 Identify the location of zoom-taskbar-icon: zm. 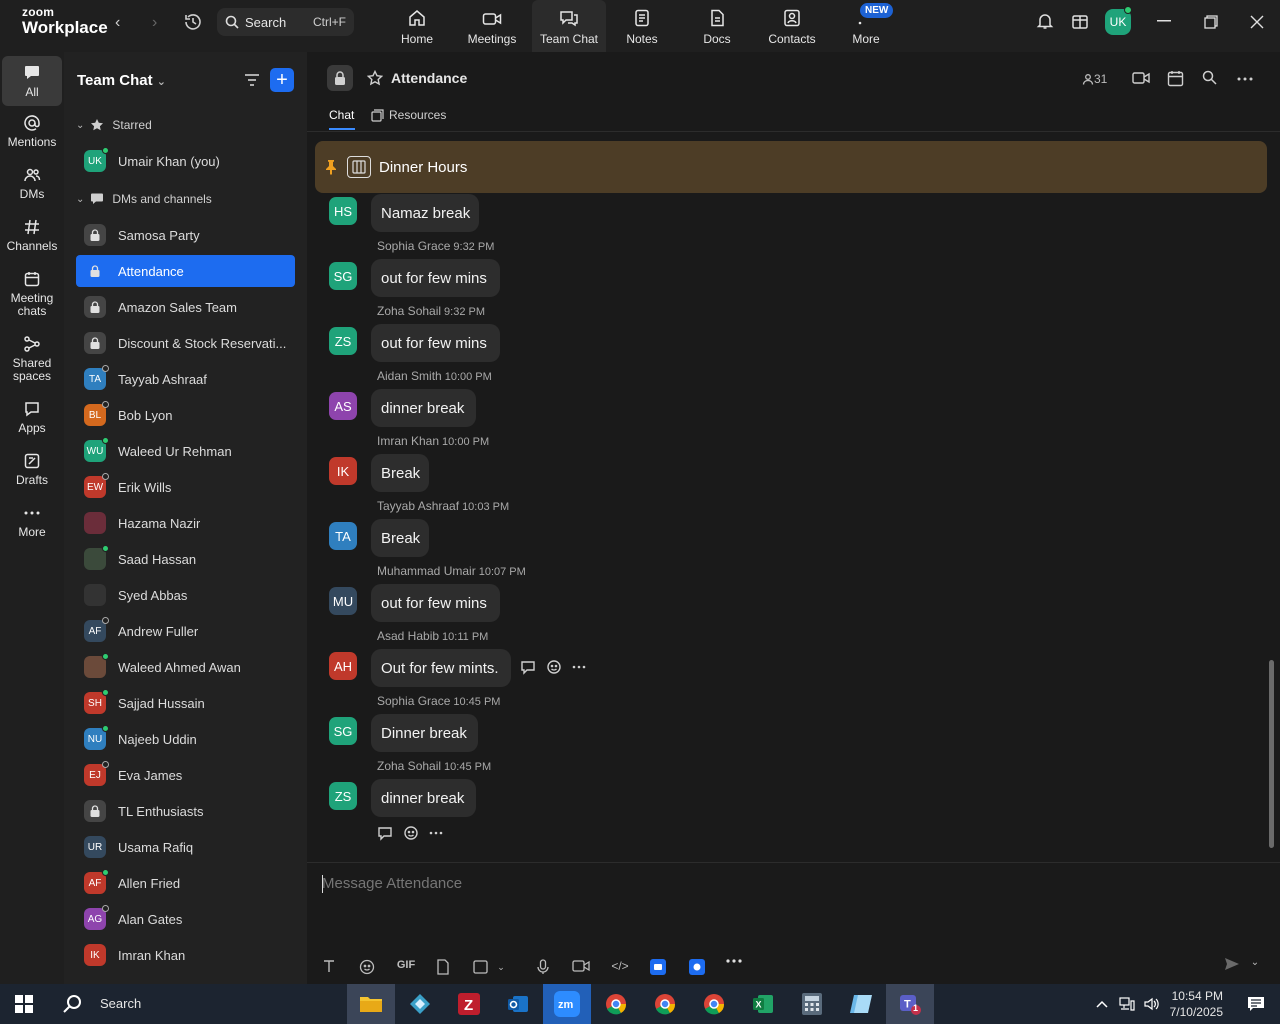
(567, 1004).